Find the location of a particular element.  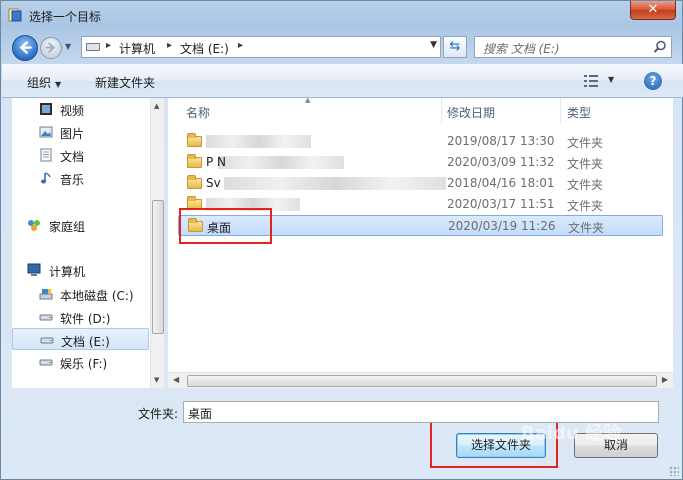

folder-label: 文件夹: is located at coordinates (158, 414).